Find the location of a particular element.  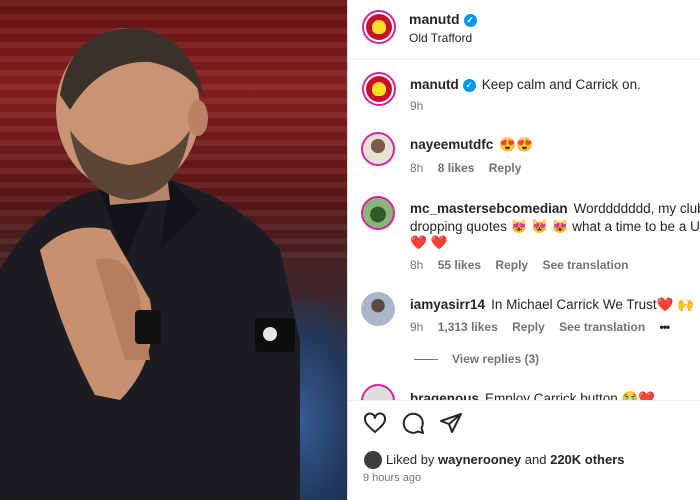

caption-time: 9h is located at coordinates (417, 106).